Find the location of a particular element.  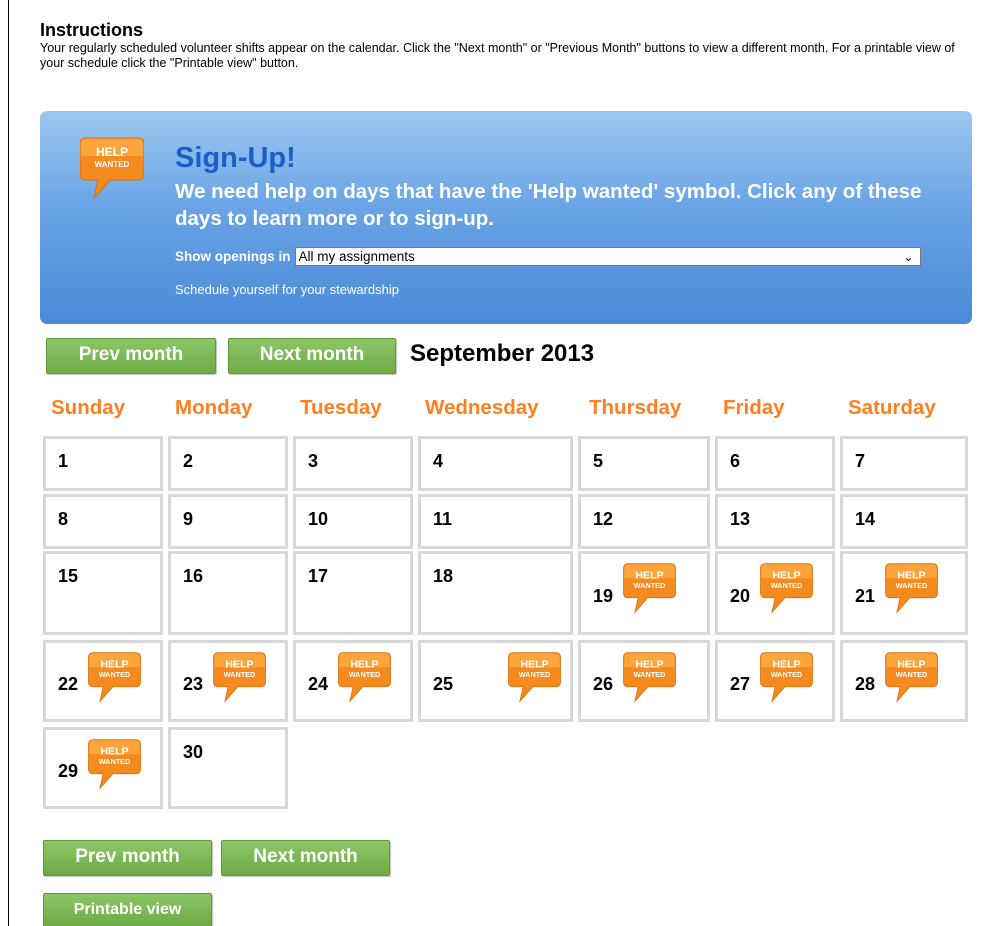

calendar-day-number: 11 is located at coordinates (443, 519).